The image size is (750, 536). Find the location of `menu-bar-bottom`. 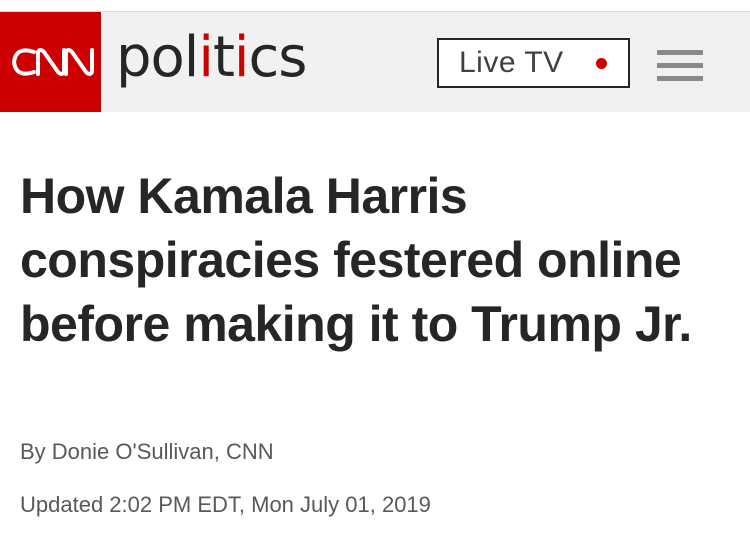

menu-bar-bottom is located at coordinates (680, 78).